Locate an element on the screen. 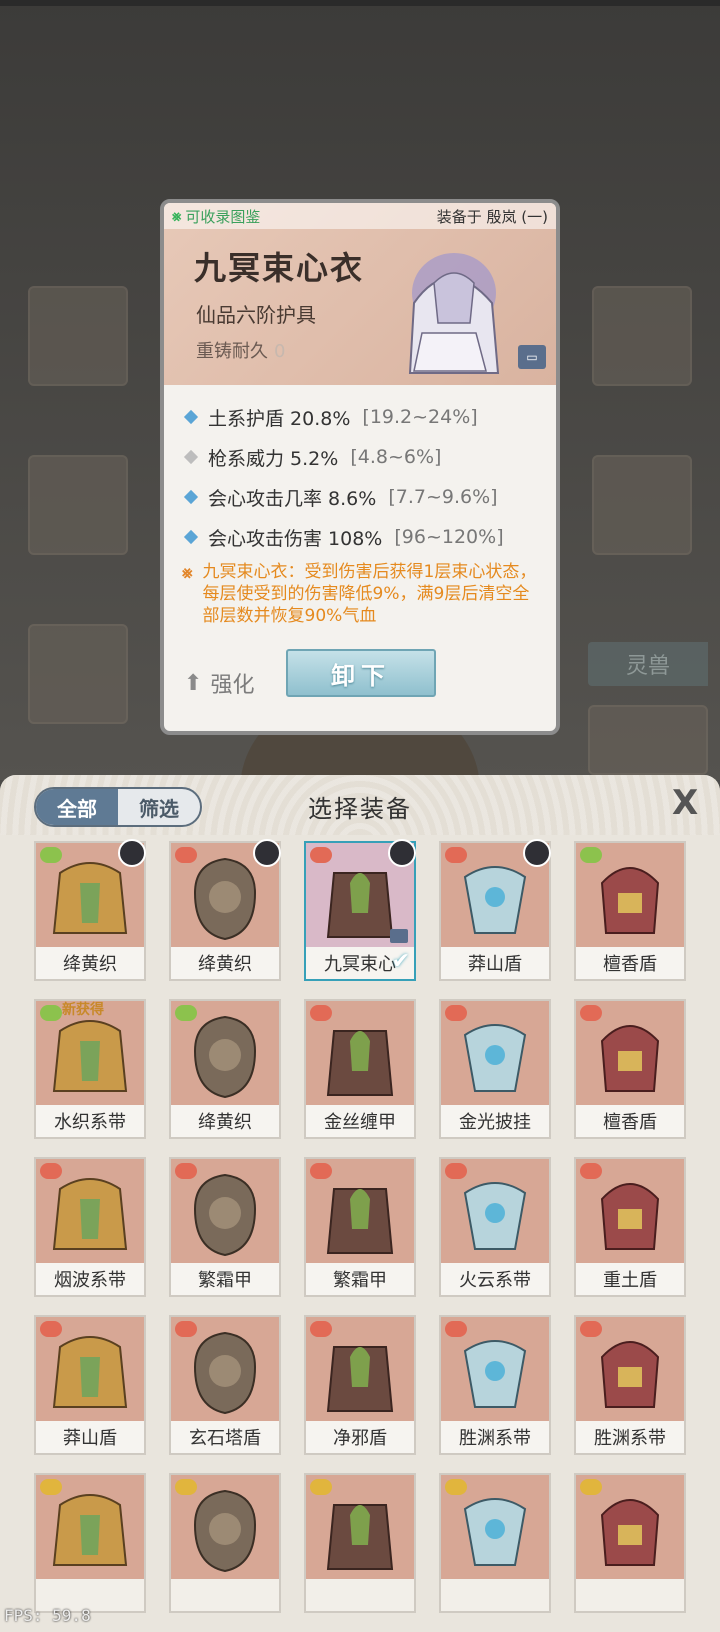 The height and width of the screenshot is (1632, 720). equipment-slot: 新获得 水织系带 is located at coordinates (90, 1069).